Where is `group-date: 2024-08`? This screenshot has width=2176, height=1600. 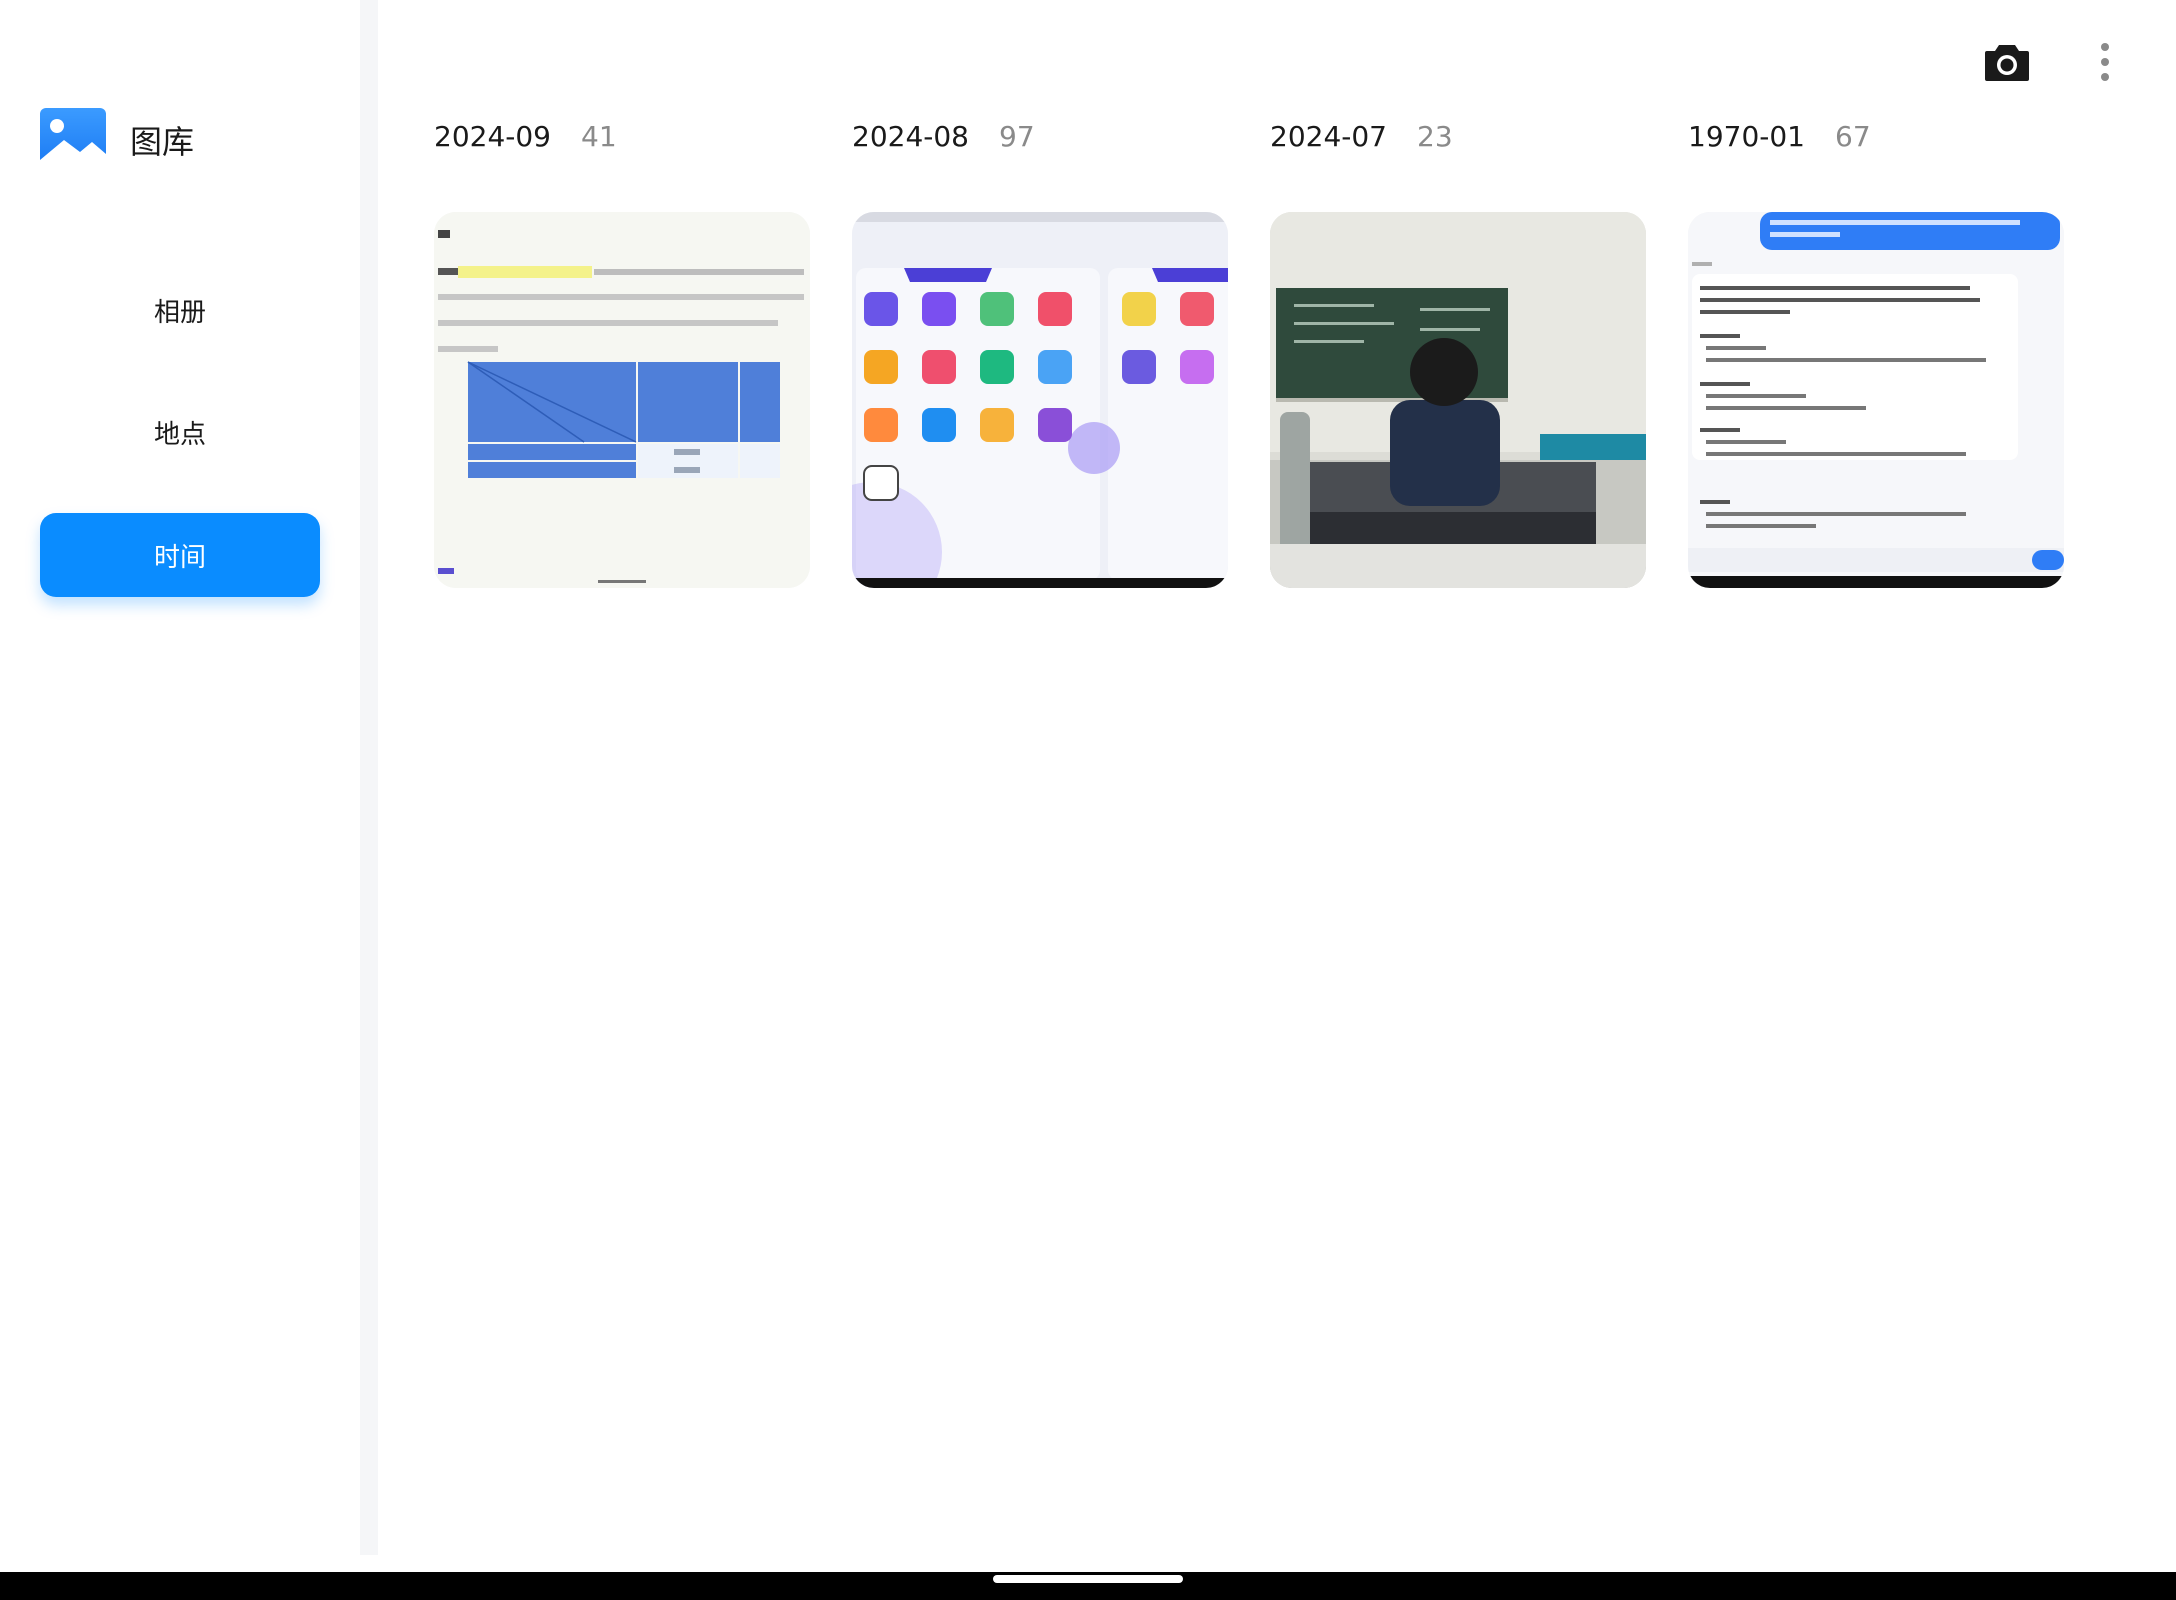
group-date: 2024-08 is located at coordinates (910, 136).